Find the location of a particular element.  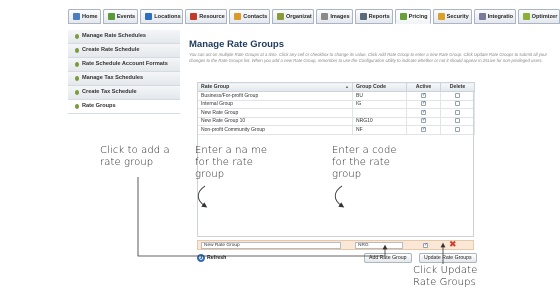

refresh-button: ↻ Refresh is located at coordinates (211, 258).